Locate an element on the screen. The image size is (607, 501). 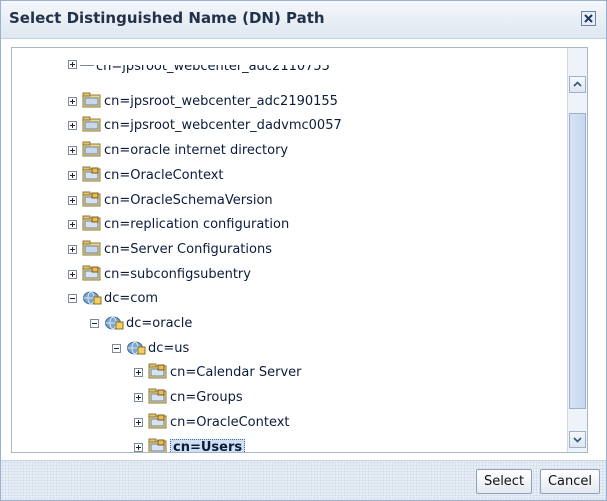
cancel-button: Cancel is located at coordinates (570, 481).